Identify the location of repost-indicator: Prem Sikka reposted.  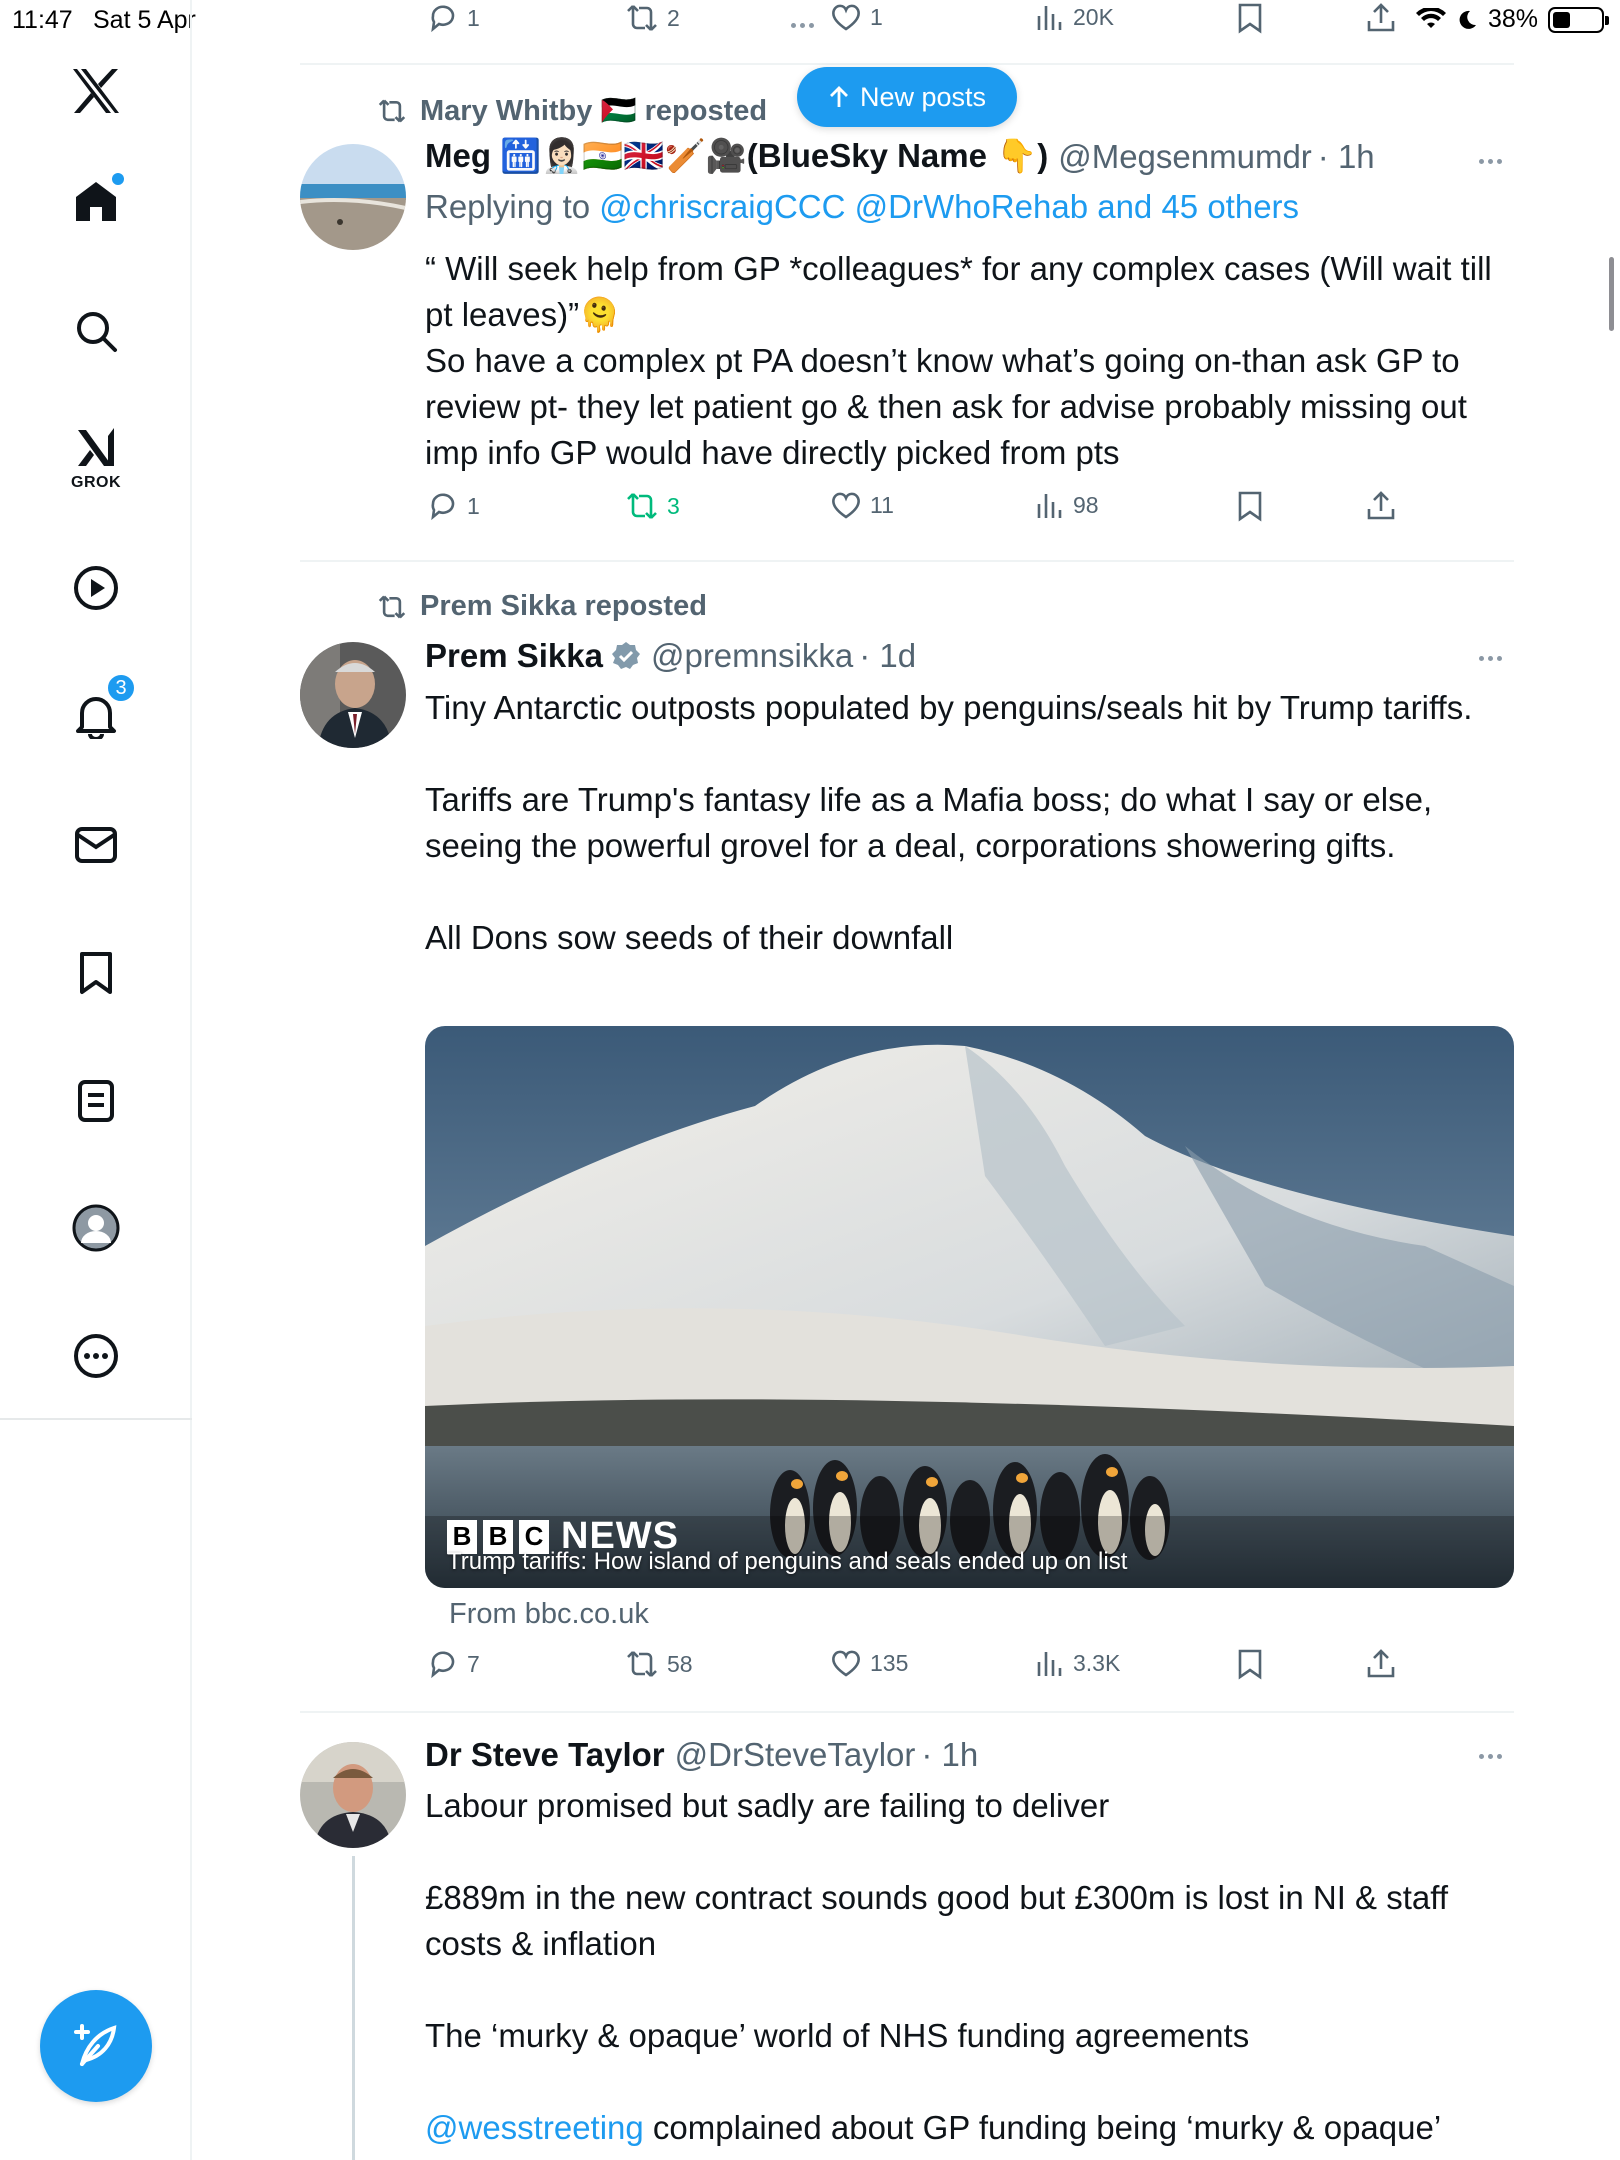
(541, 606).